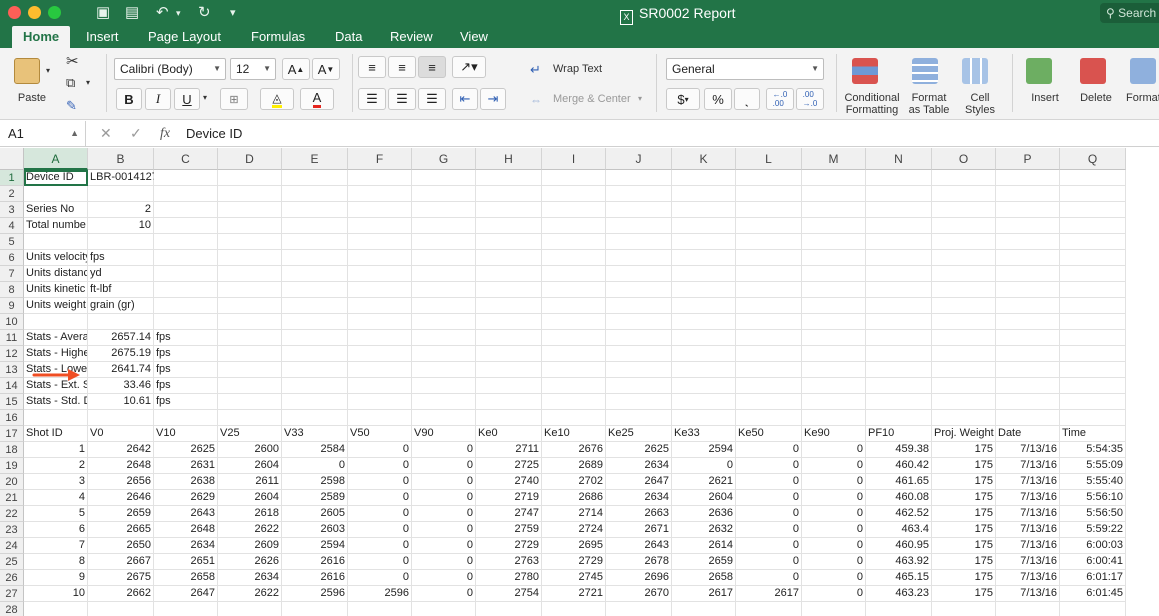 This screenshot has height=616, width=1159. Describe the element at coordinates (769, 338) in the screenshot. I see `cell-l11` at that location.